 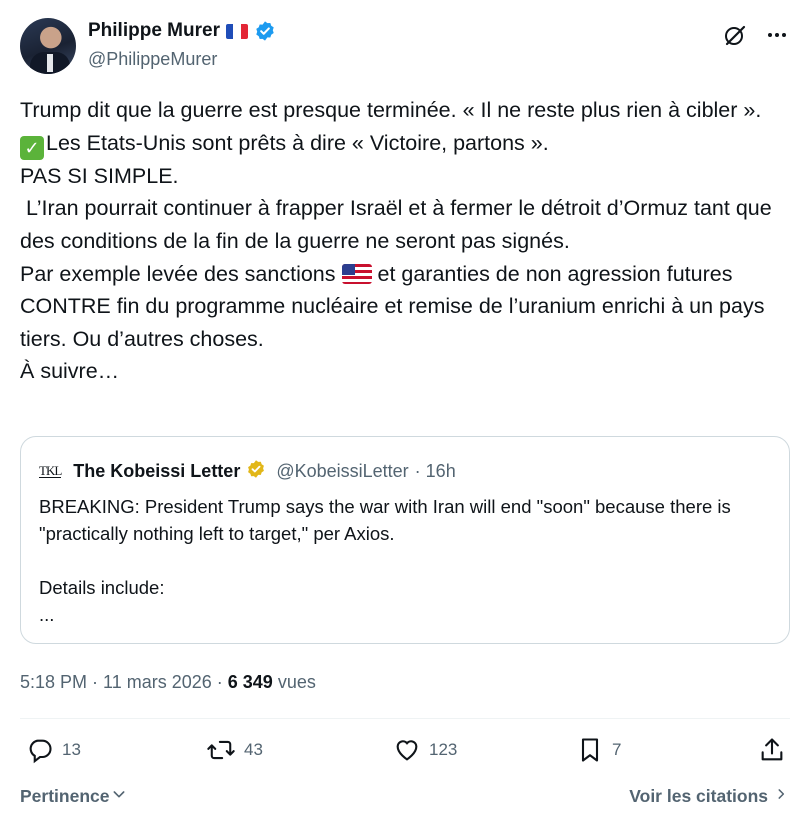 I want to click on quoted-author-handle: @KobeissiLetter, so click(x=342, y=471).